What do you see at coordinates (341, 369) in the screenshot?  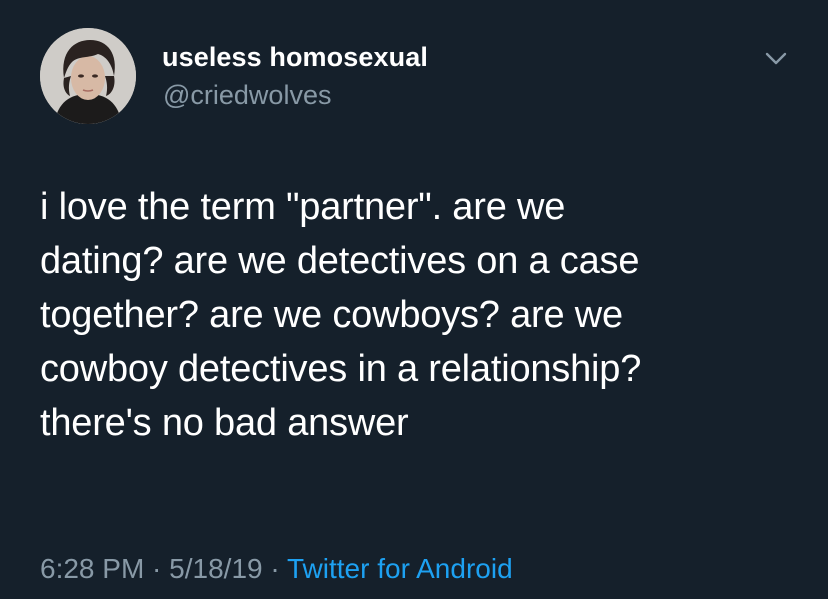 I see `tweet-text-line: cowboy detectives in a relationship?` at bounding box center [341, 369].